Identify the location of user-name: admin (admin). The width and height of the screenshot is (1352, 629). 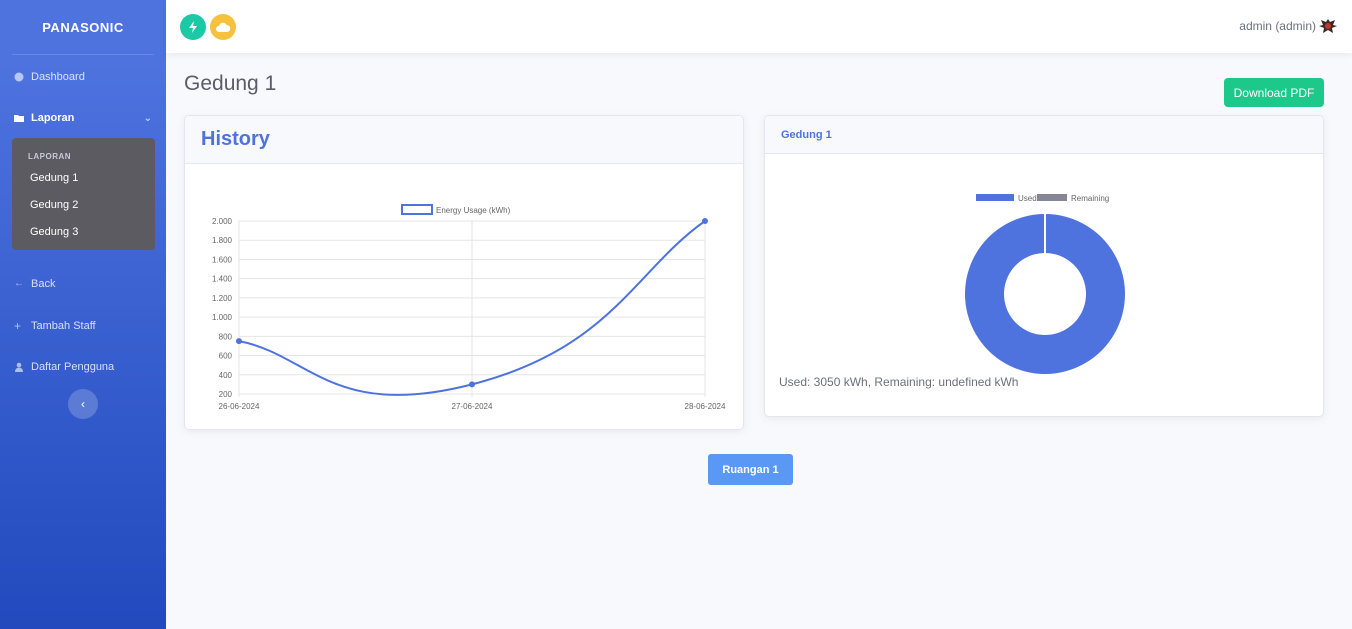
(1277, 26).